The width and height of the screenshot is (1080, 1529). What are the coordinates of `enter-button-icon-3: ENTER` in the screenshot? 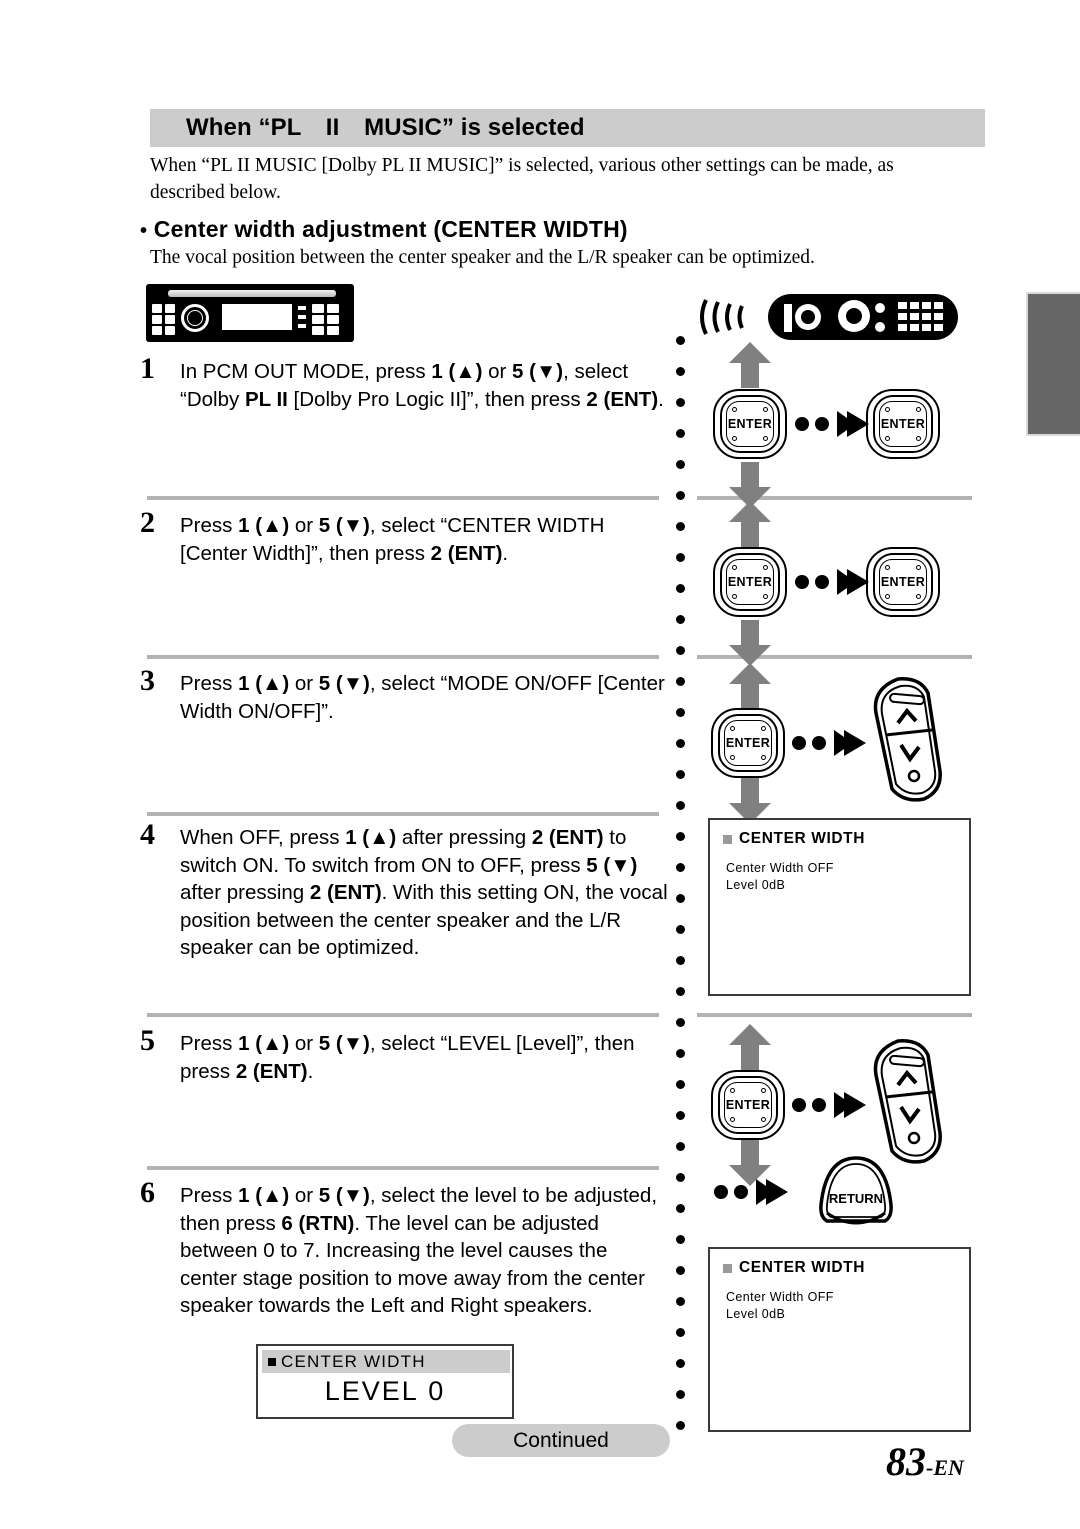 It's located at (750, 582).